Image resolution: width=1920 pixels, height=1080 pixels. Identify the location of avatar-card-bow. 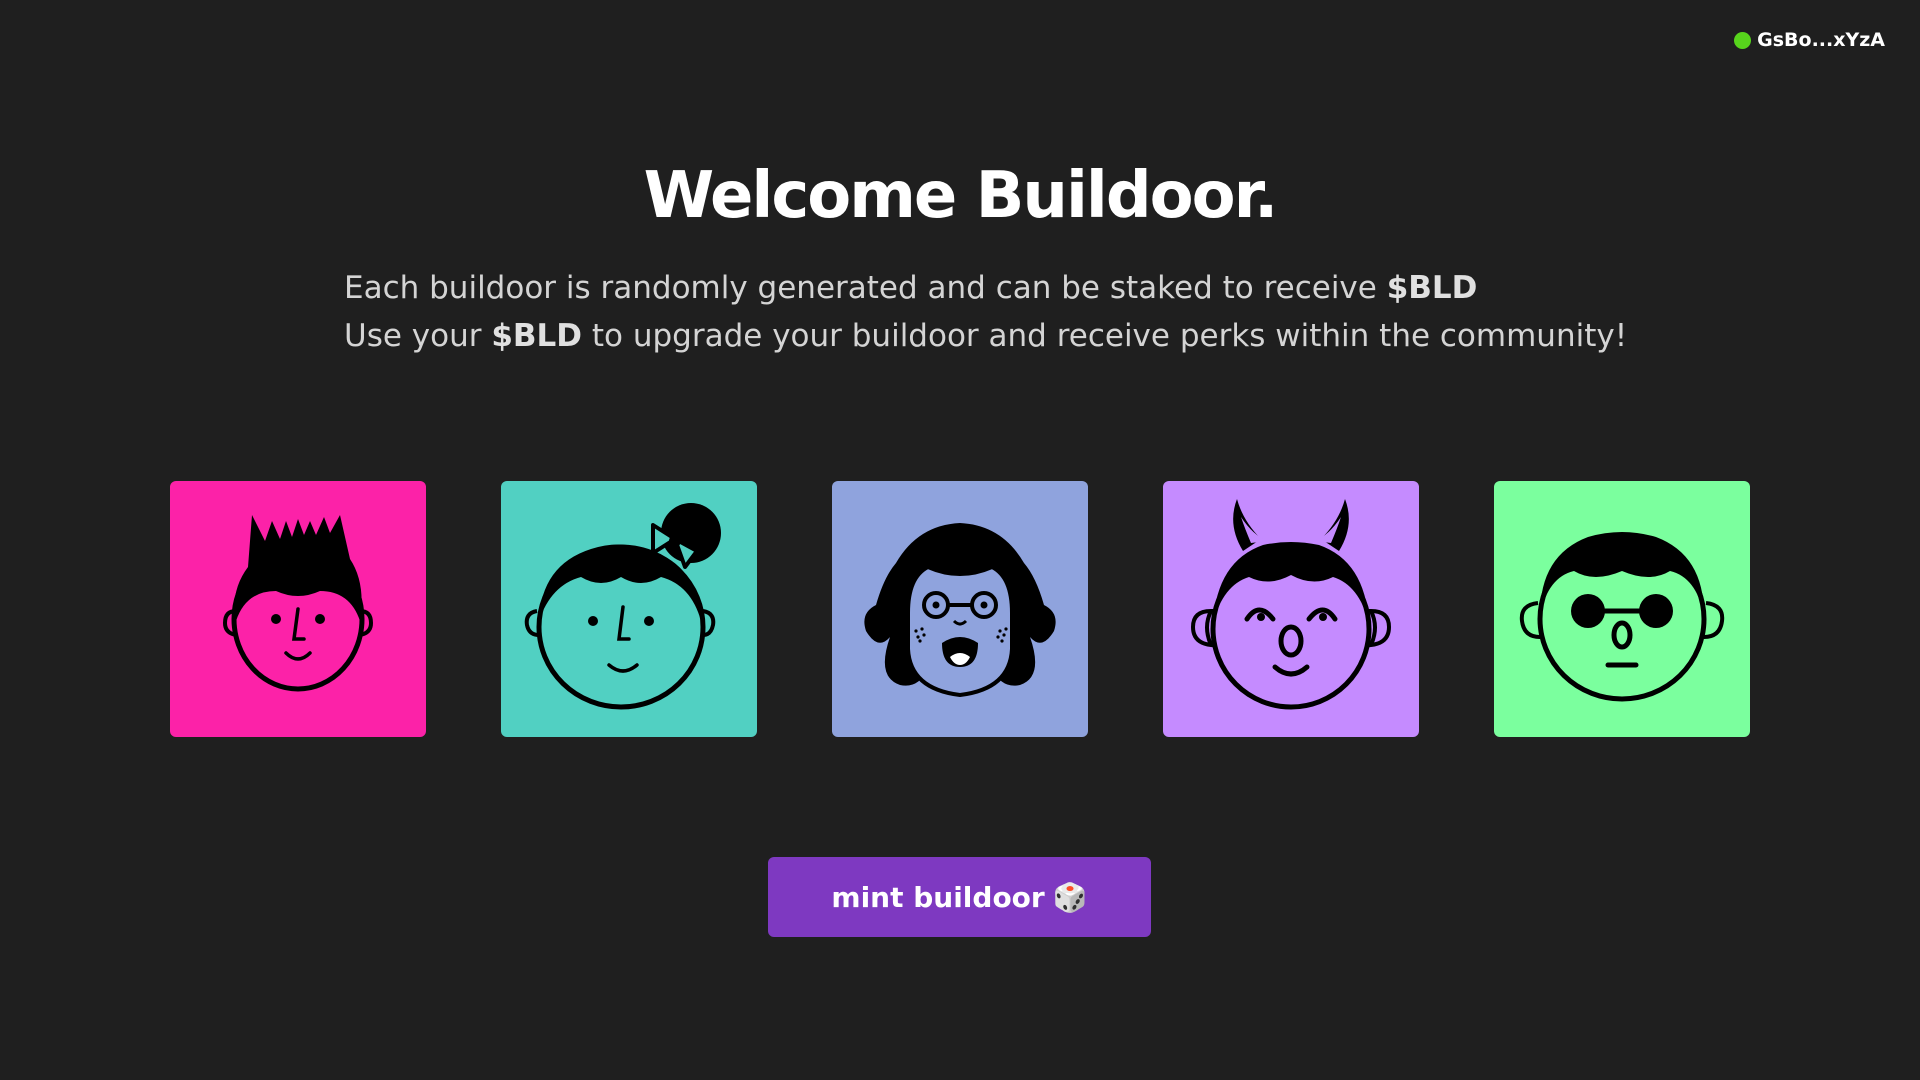
(629, 609).